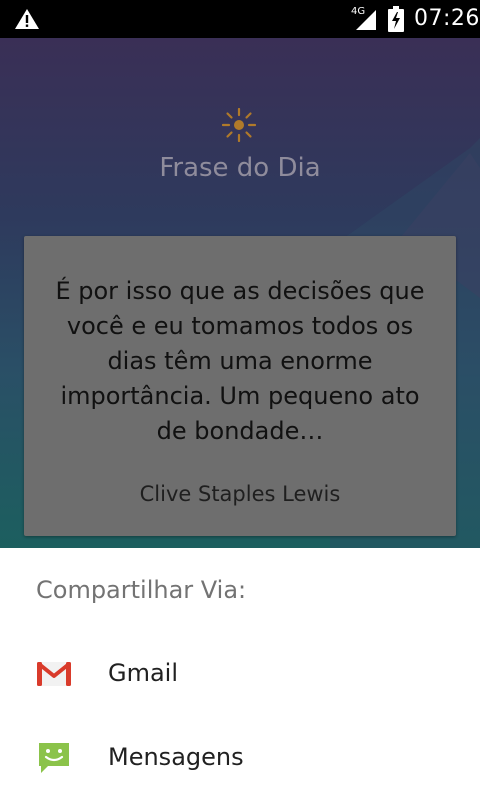  Describe the element at coordinates (240, 168) in the screenshot. I see `app-title: Frase do Dia` at that location.